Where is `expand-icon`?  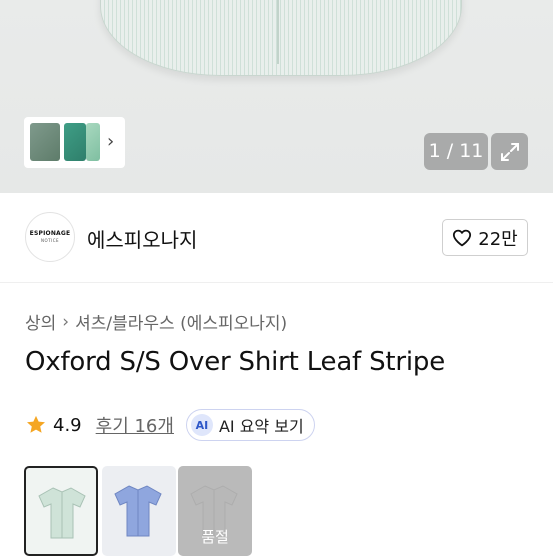 expand-icon is located at coordinates (509, 151).